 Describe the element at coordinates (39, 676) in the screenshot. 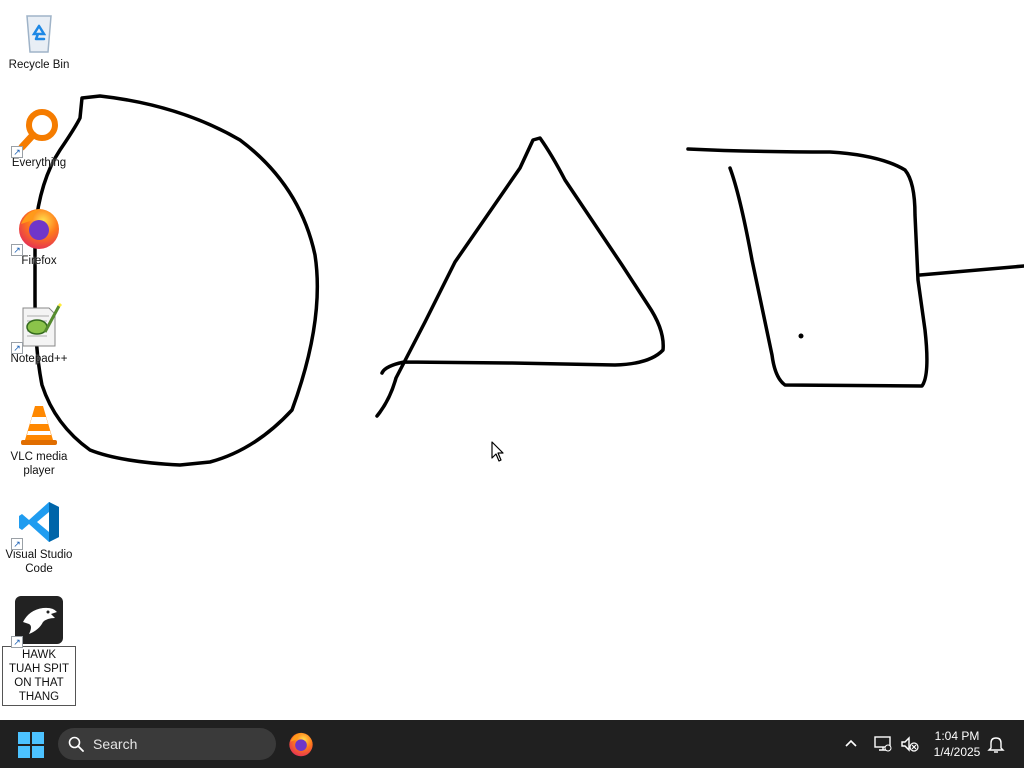

I see `desktop-icon-label: HAWK TUAH SPIT ON THAT THANG` at that location.